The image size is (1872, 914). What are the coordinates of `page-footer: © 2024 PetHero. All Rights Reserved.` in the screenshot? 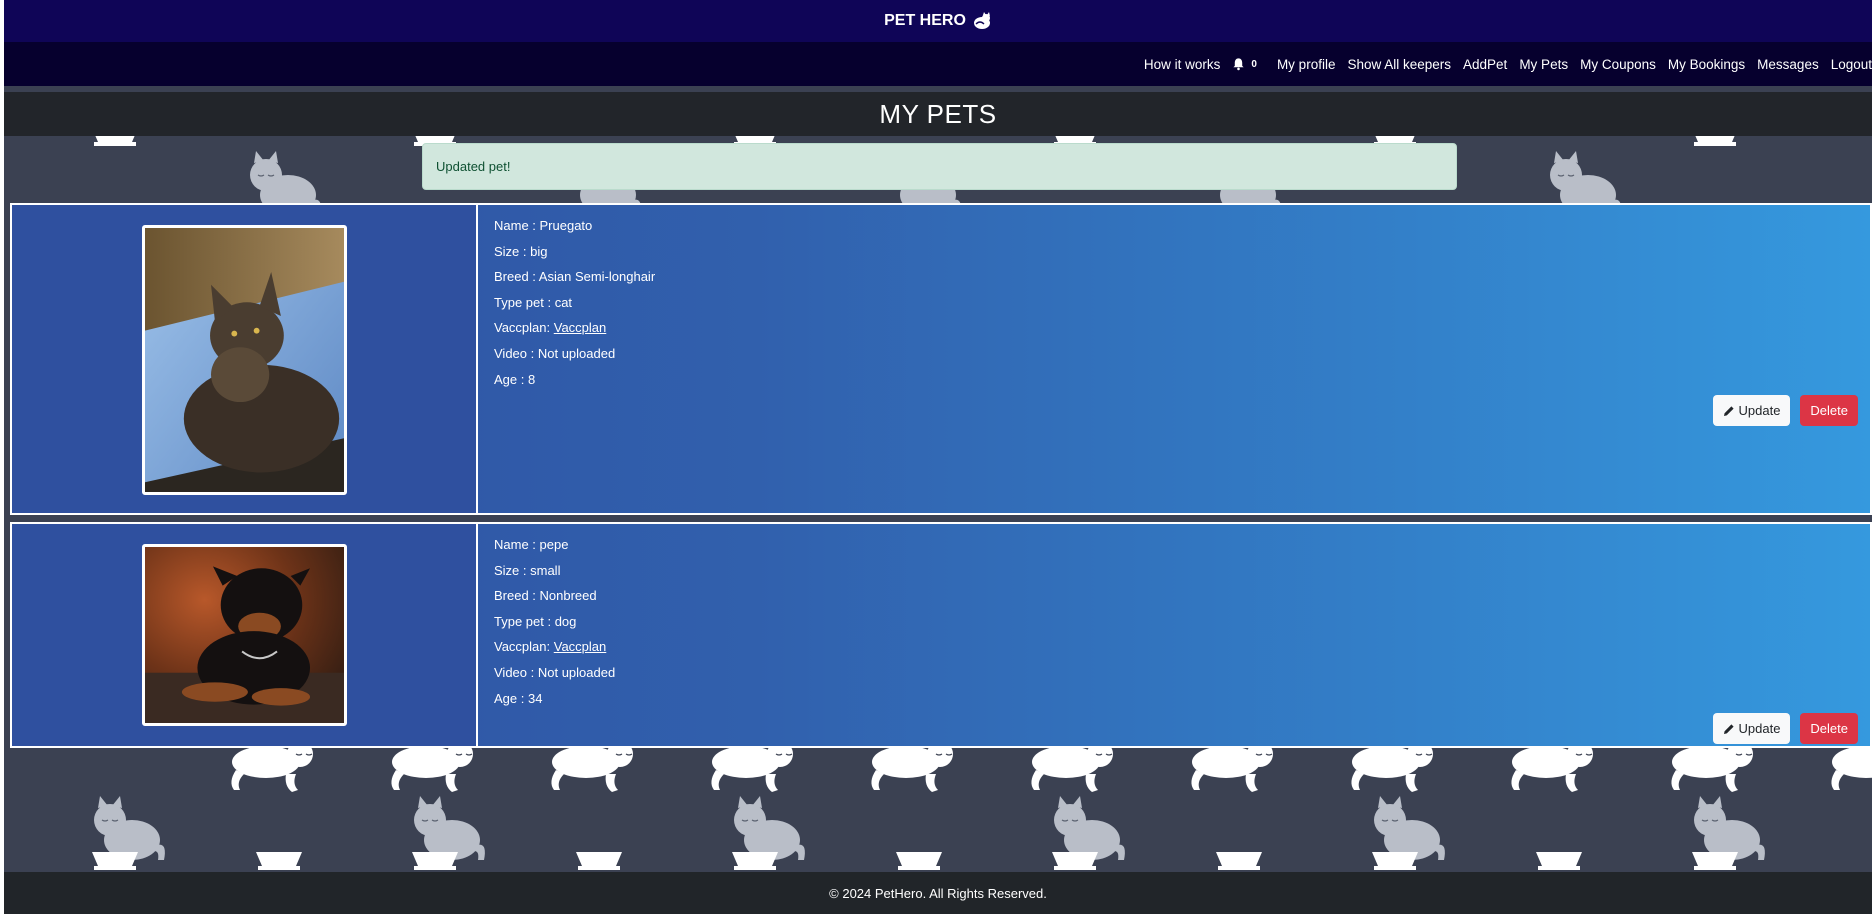 It's located at (938, 893).